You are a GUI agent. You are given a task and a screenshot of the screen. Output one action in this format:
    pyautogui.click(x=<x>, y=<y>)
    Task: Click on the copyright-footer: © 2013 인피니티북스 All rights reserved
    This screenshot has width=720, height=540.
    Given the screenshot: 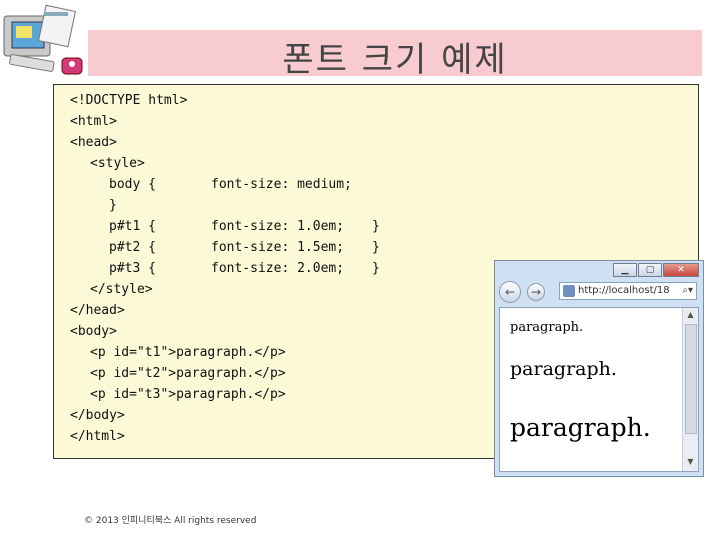 What is the action you would take?
    pyautogui.click(x=170, y=521)
    